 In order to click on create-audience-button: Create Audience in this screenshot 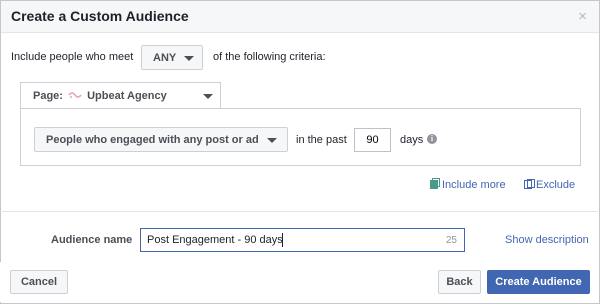, I will do `click(538, 282)`.